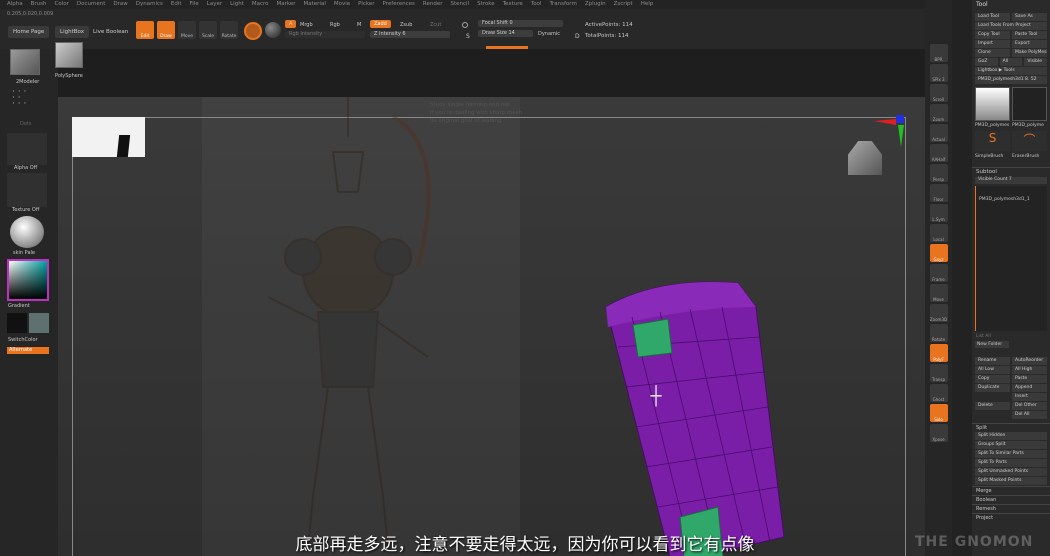 This screenshot has width=1050, height=556. What do you see at coordinates (1029, 379) in the screenshot?
I see `tool-button-paste: Paste` at bounding box center [1029, 379].